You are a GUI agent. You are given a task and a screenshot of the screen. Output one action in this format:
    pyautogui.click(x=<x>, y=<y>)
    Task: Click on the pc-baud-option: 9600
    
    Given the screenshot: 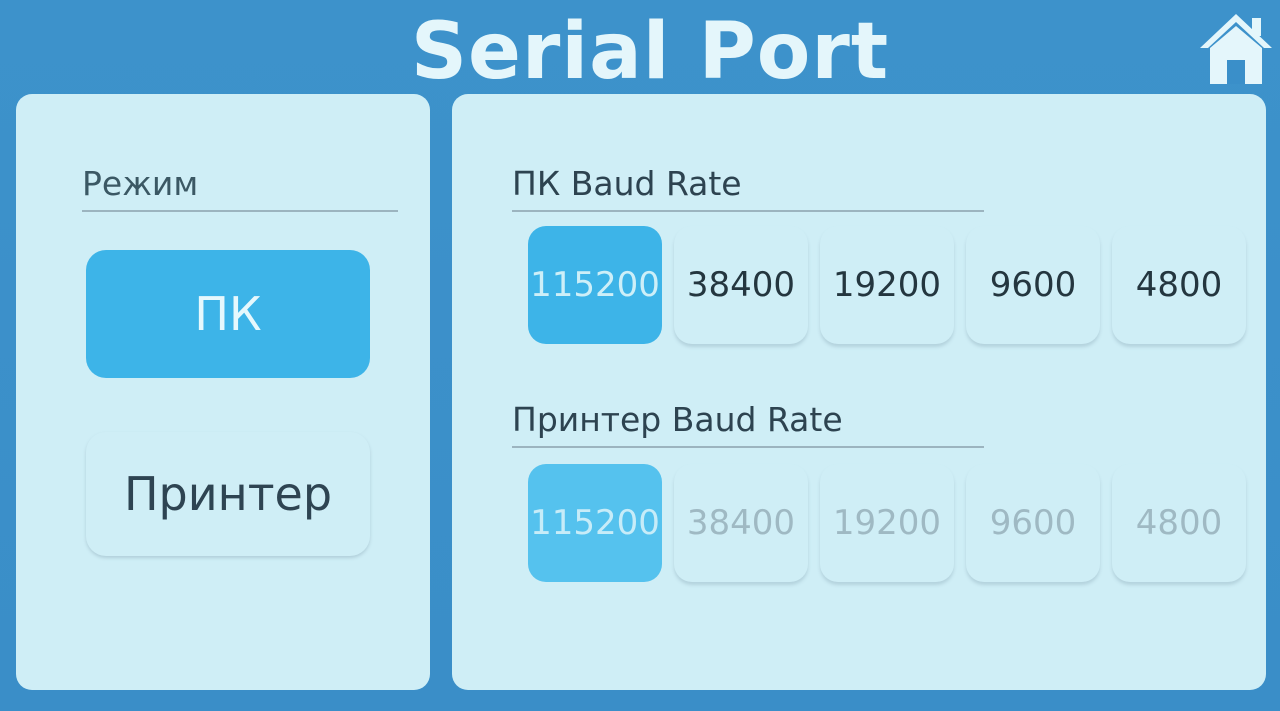 What is the action you would take?
    pyautogui.click(x=1033, y=285)
    